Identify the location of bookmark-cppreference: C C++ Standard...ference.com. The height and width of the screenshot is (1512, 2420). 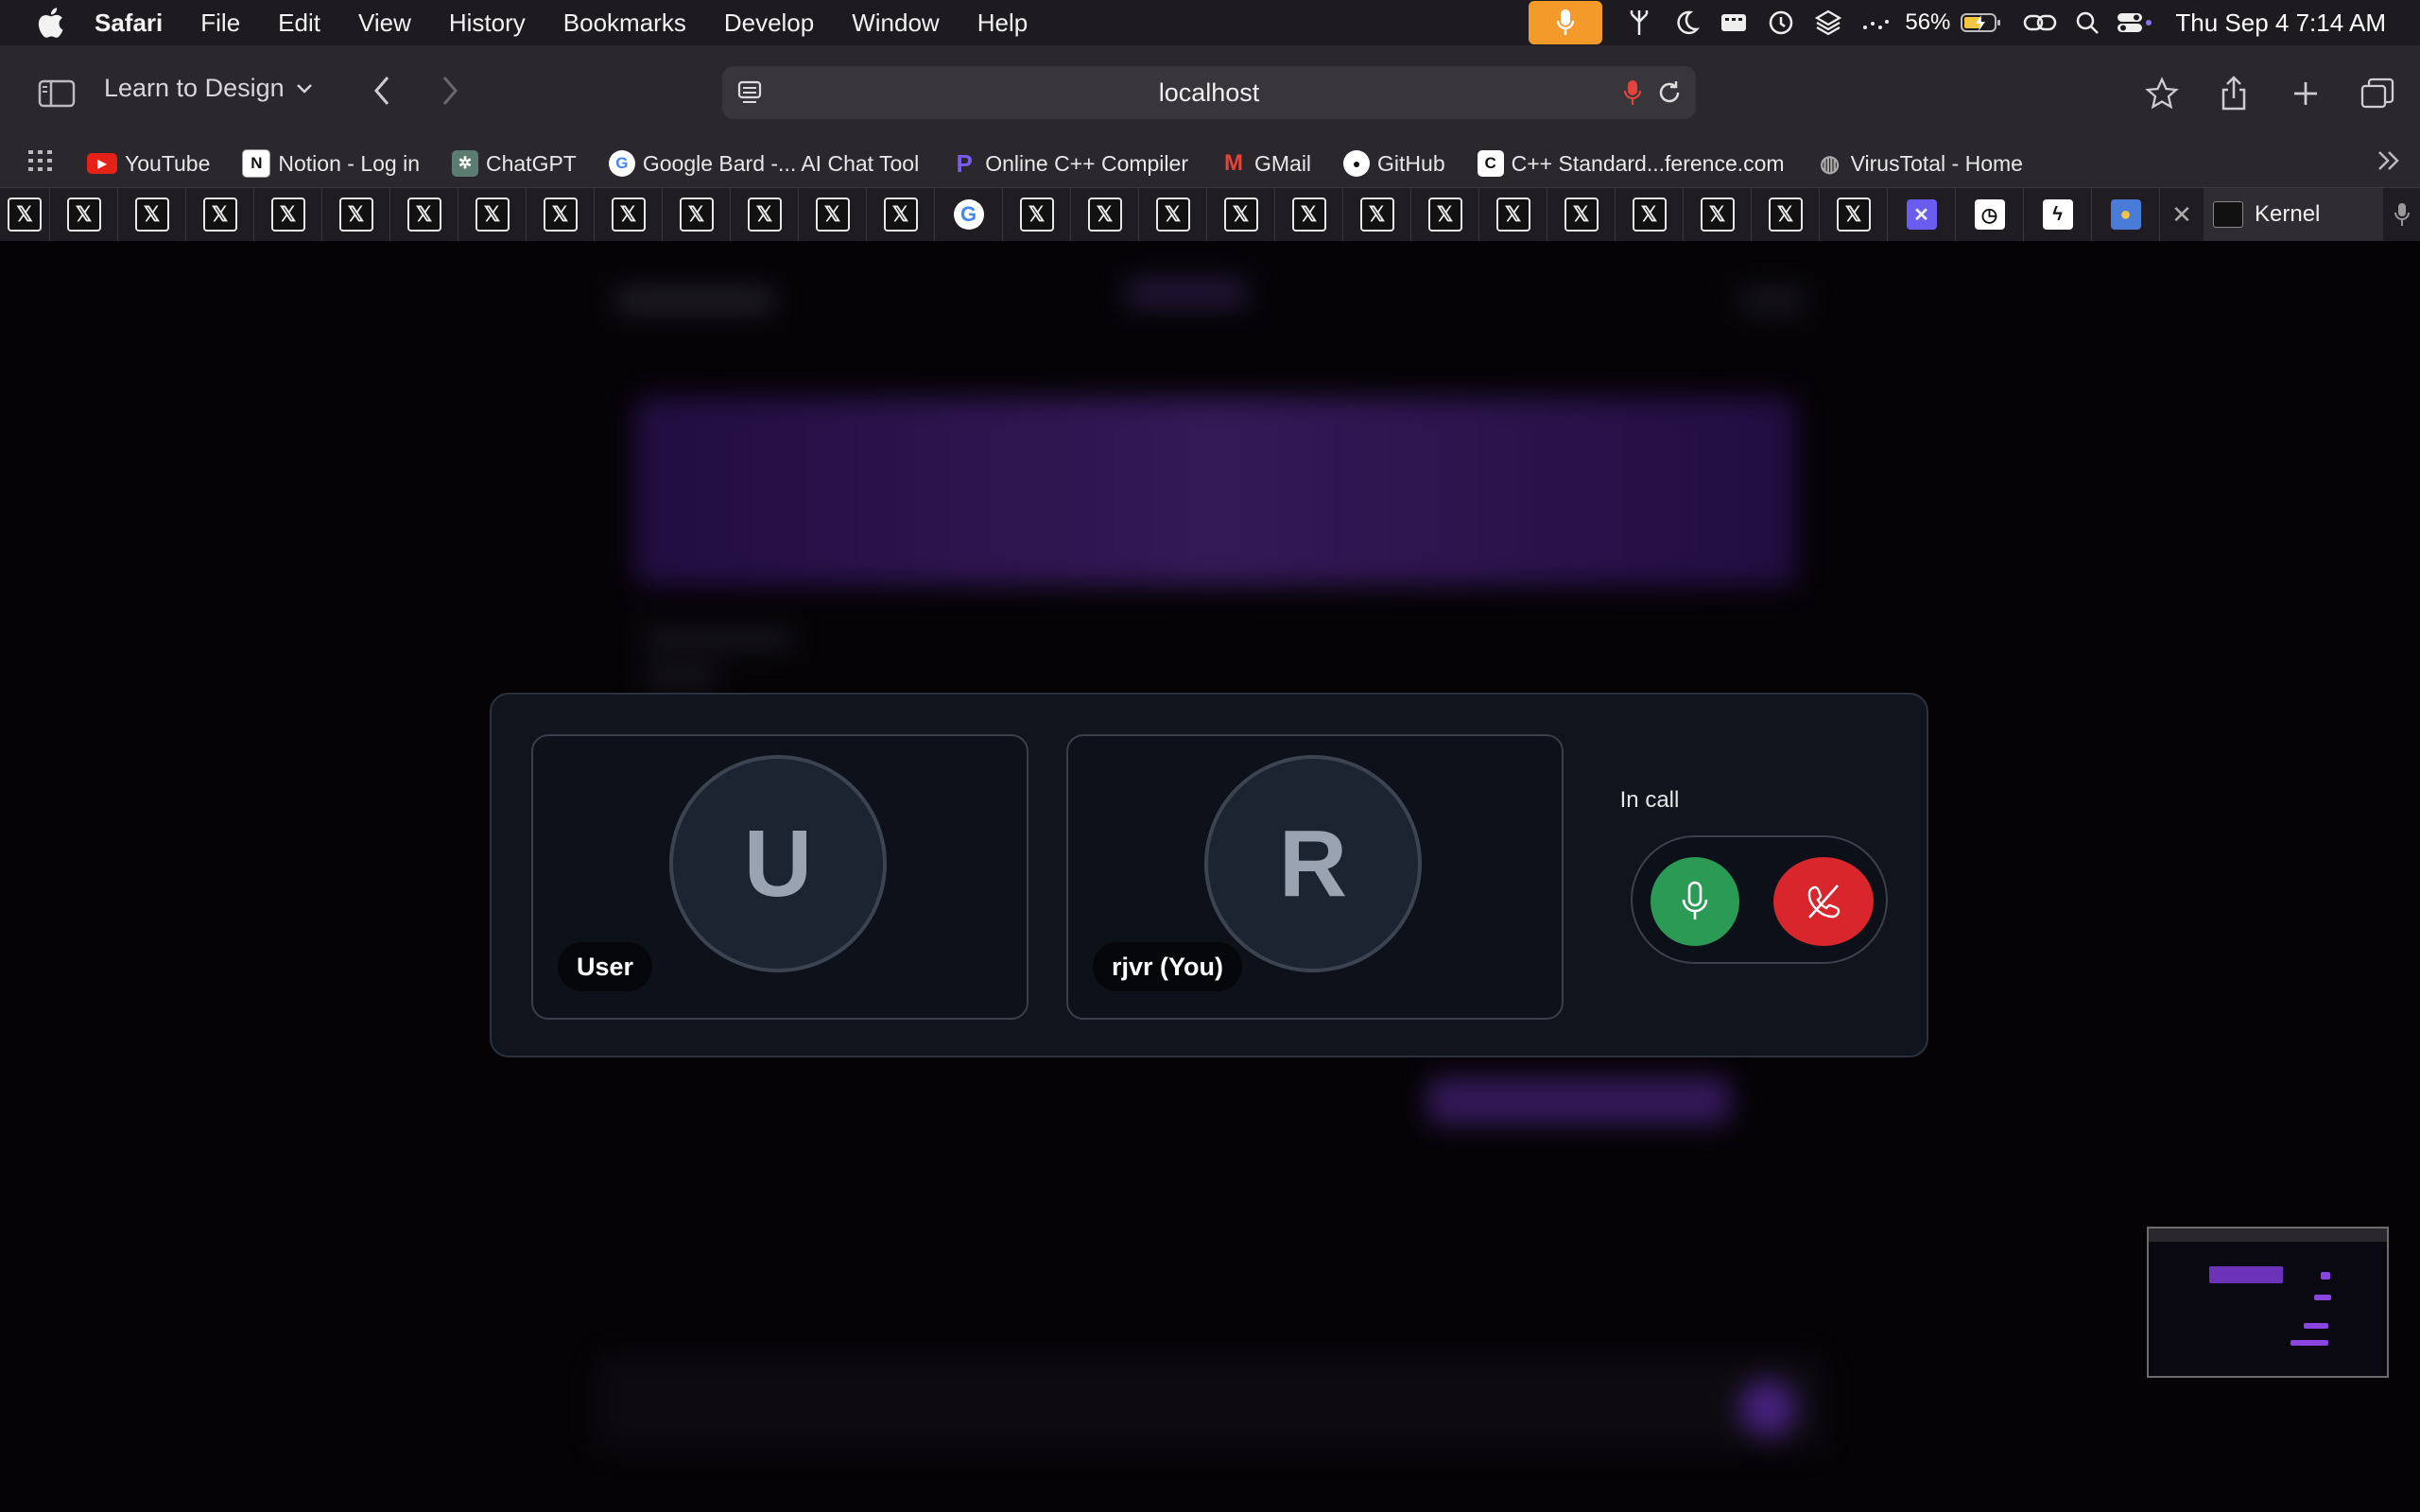
(1631, 163).